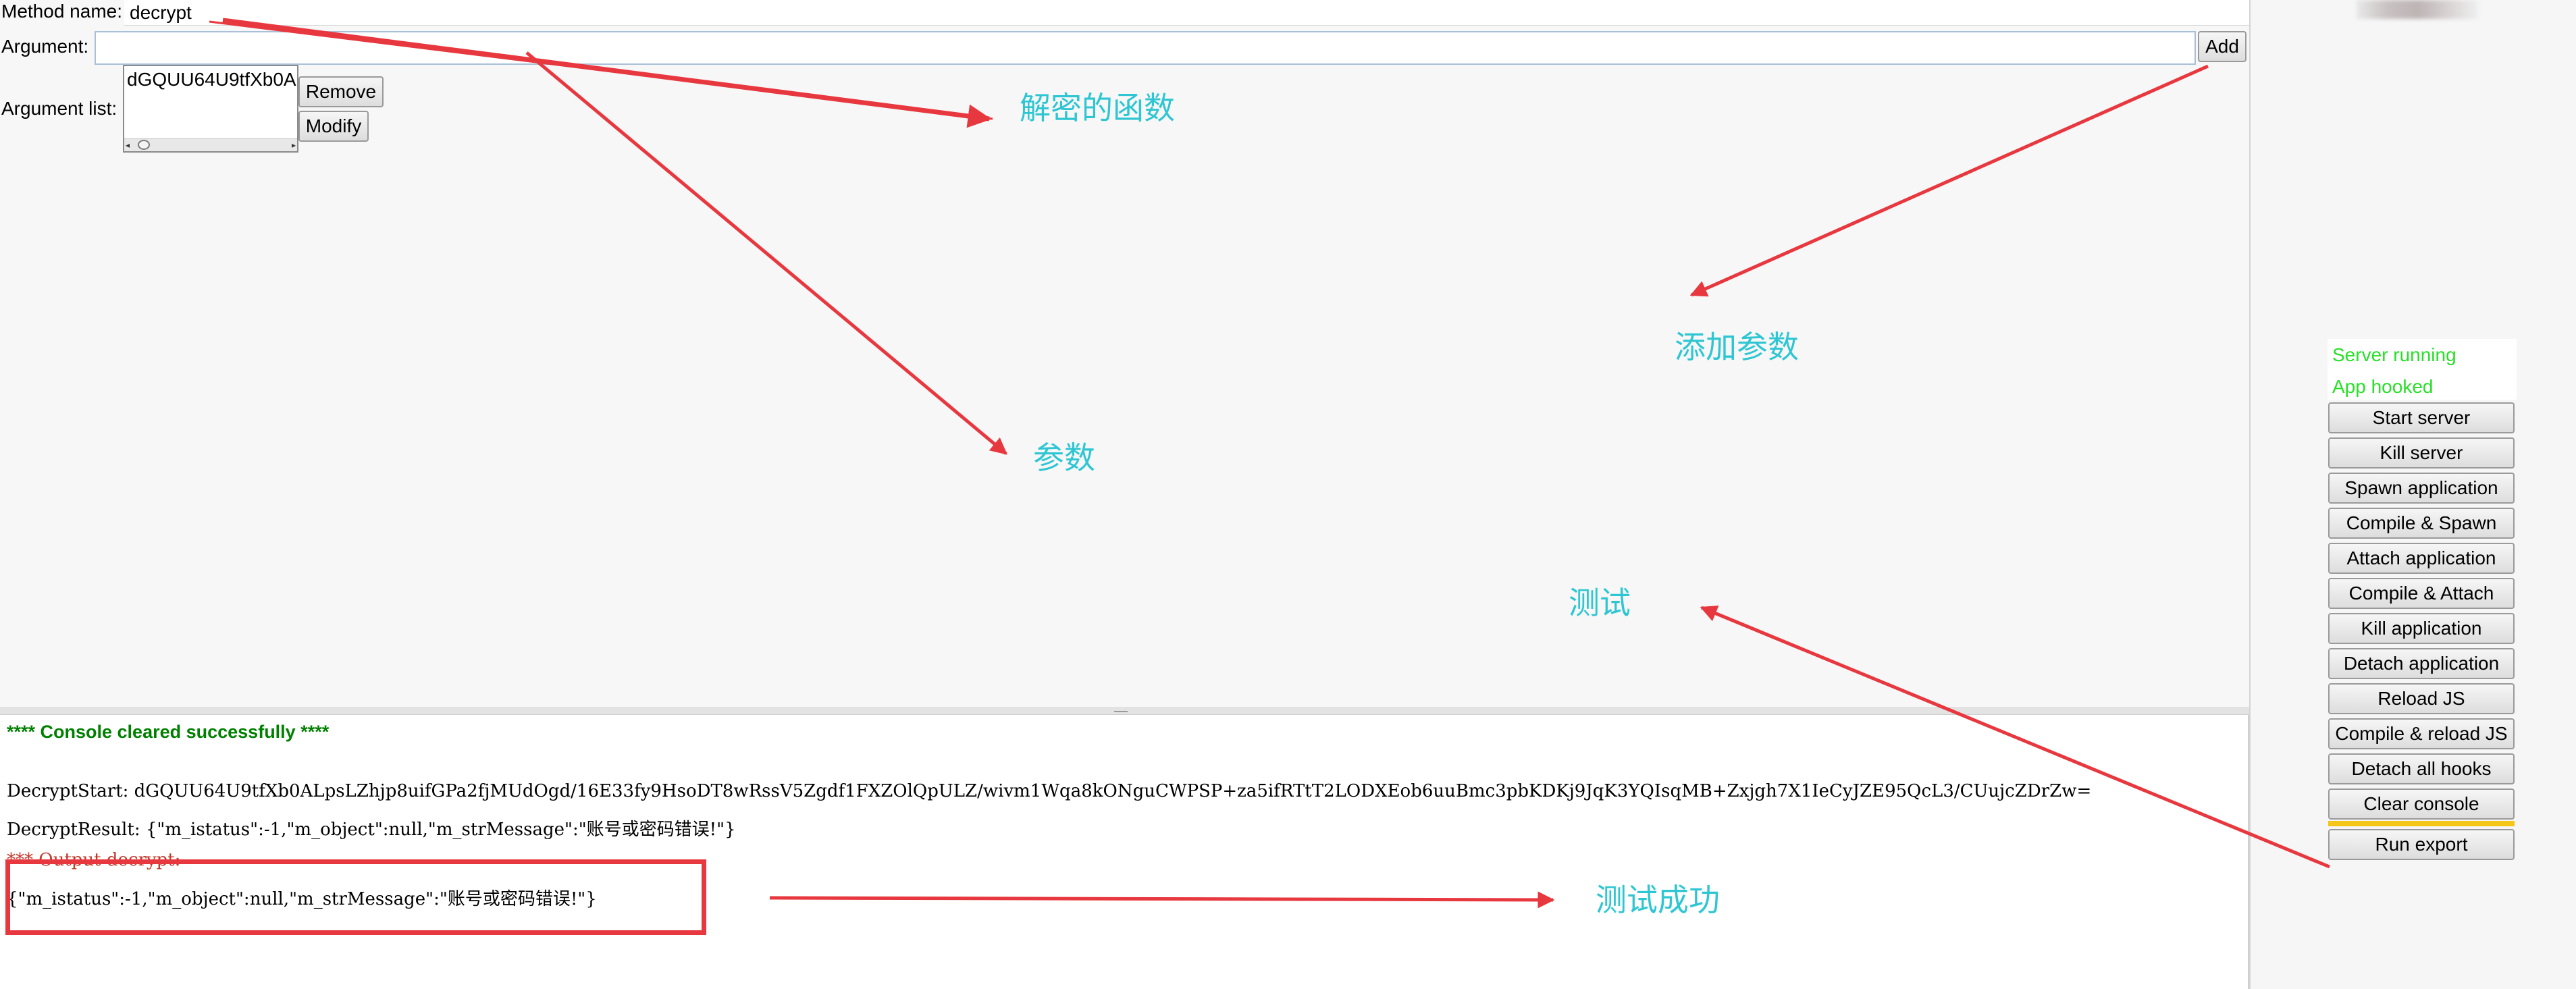  I want to click on server-status: Server running, so click(2394, 354).